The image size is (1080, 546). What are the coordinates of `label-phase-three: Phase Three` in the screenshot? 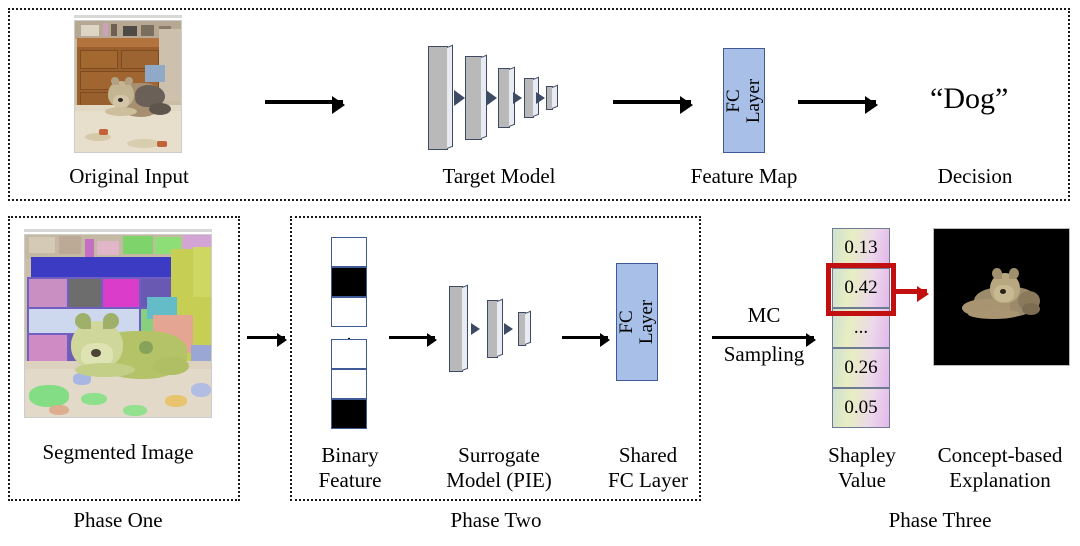 It's located at (940, 520).